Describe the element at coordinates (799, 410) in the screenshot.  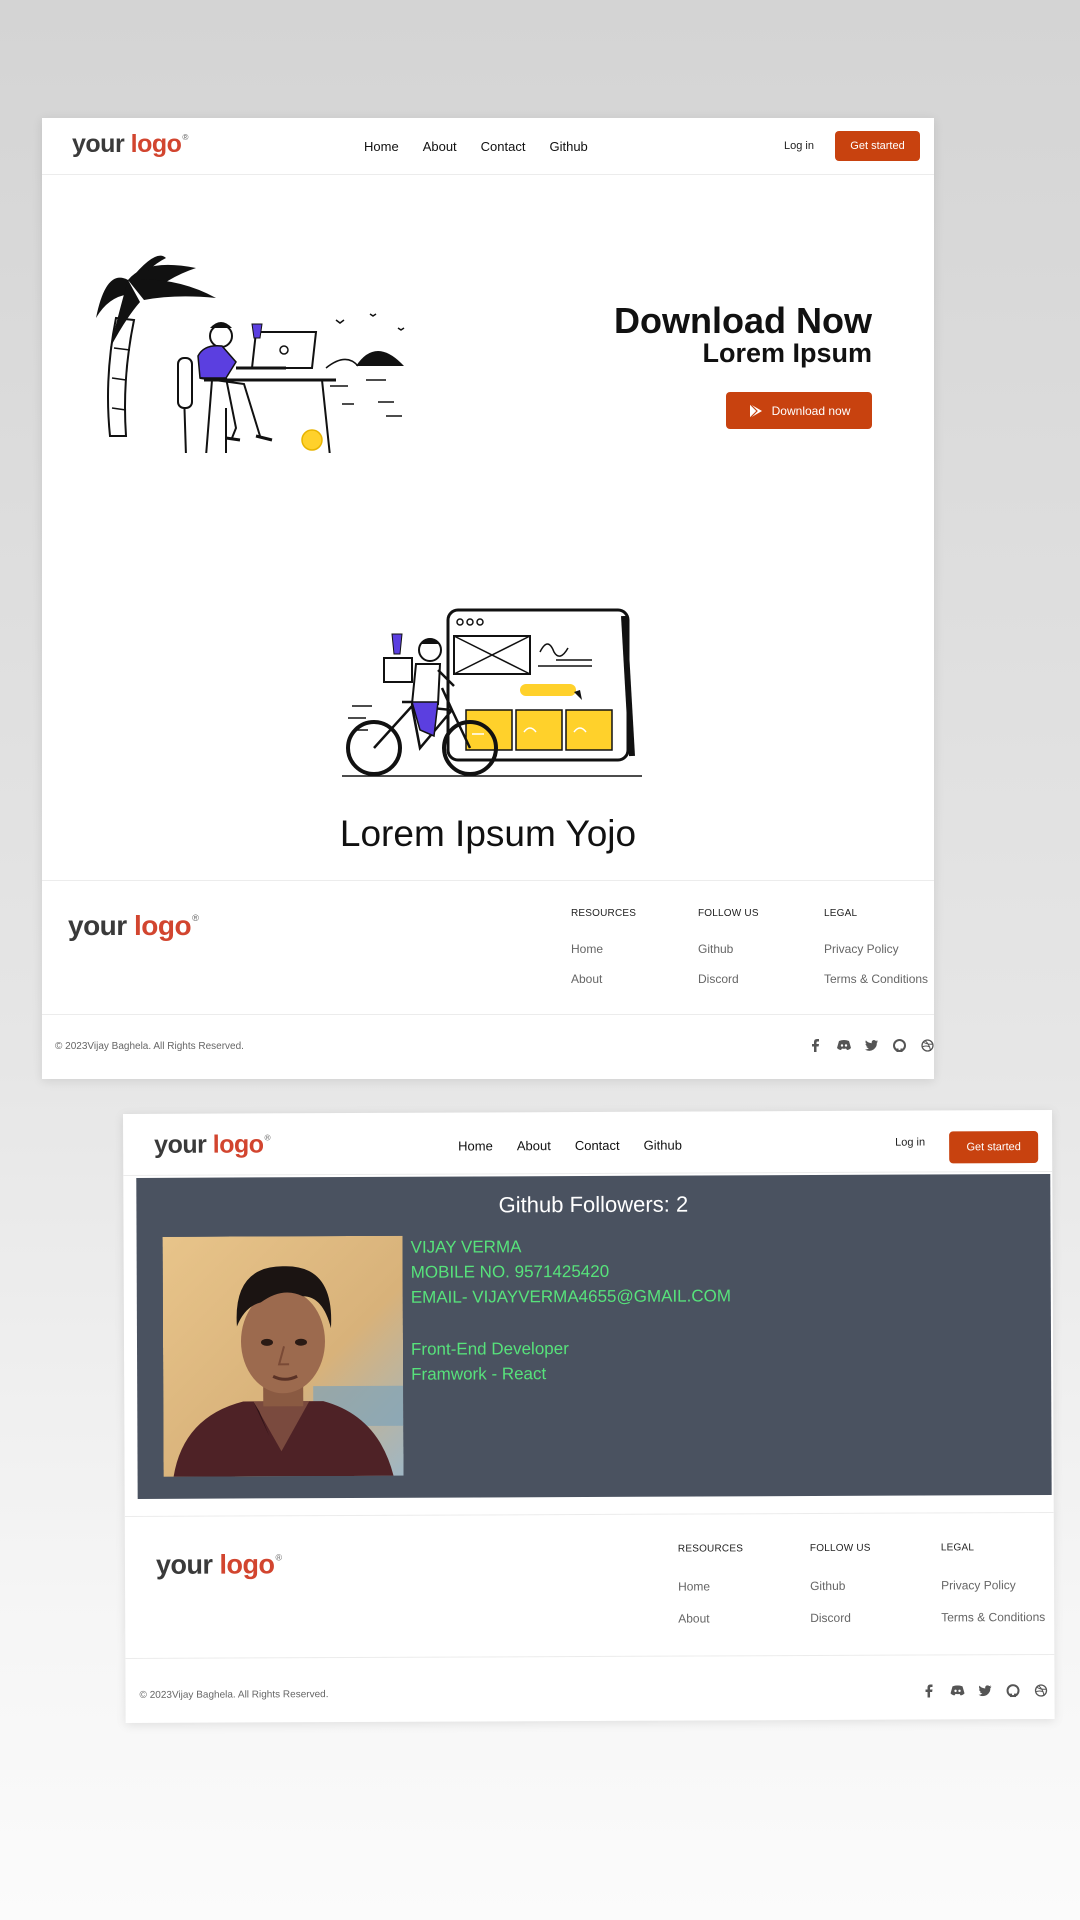
I see `download-now-button: Download now` at that location.